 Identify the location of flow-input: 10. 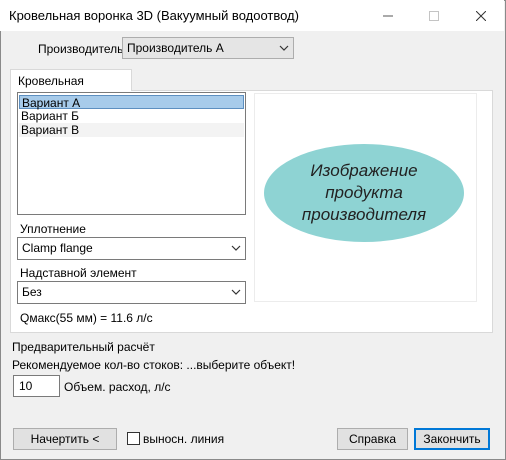
(36, 386).